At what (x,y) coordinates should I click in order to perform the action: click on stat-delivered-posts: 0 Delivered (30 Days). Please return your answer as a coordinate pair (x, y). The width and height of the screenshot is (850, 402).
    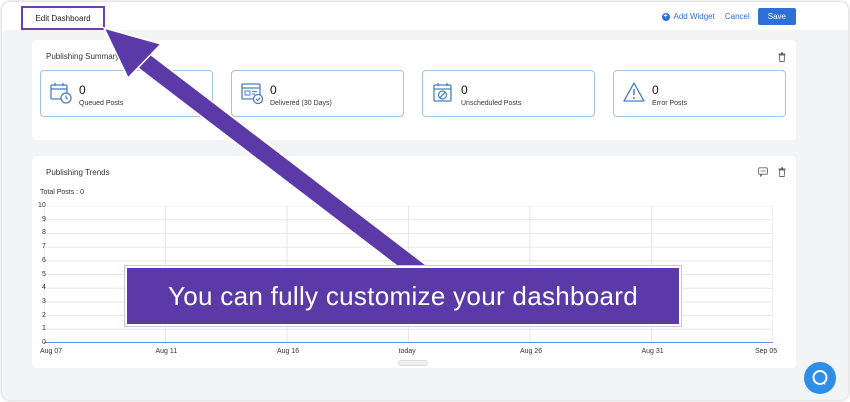
    Looking at the image, I should click on (317, 93).